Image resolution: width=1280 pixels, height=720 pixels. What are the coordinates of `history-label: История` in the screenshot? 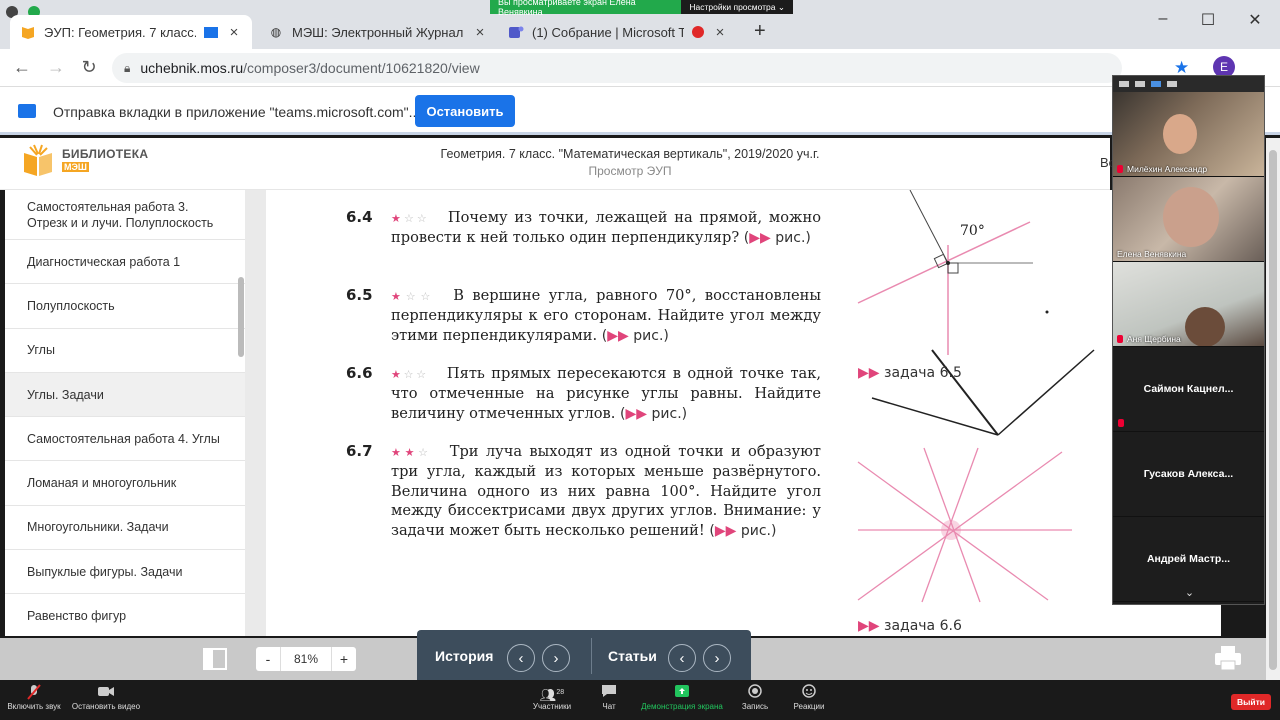 It's located at (464, 656).